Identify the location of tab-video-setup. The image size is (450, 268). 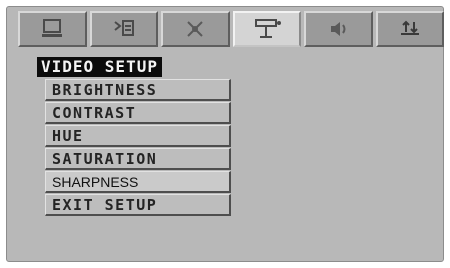
(266, 29).